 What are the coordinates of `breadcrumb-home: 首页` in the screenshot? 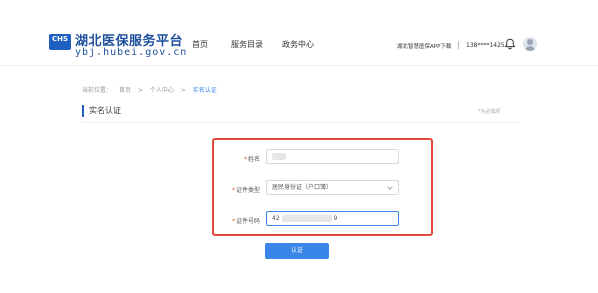 It's located at (125, 90).